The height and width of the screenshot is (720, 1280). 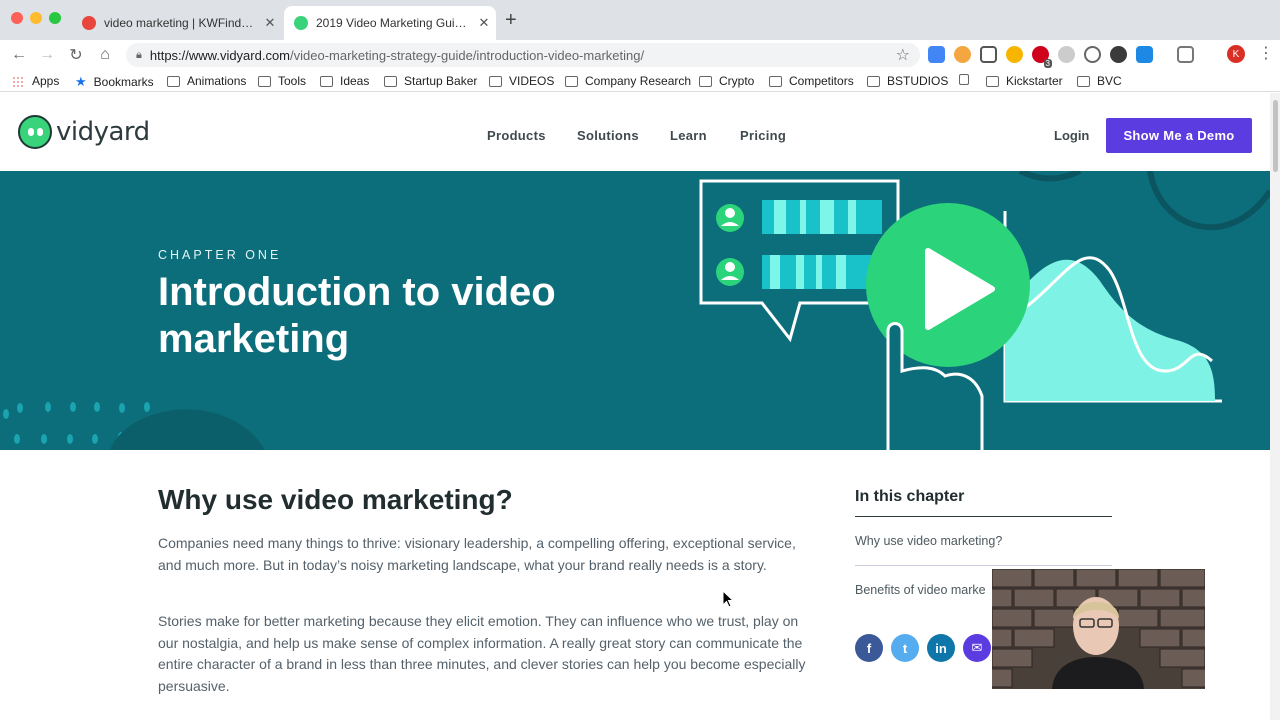 I want to click on url-host: https://www.vidyard.com, so click(x=220, y=55).